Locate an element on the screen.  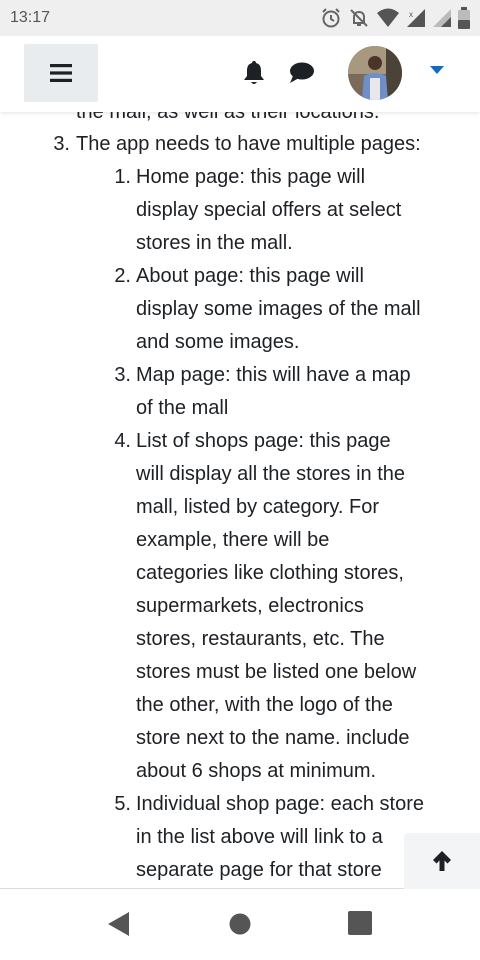
hamburger-icon is located at coordinates (61, 73).